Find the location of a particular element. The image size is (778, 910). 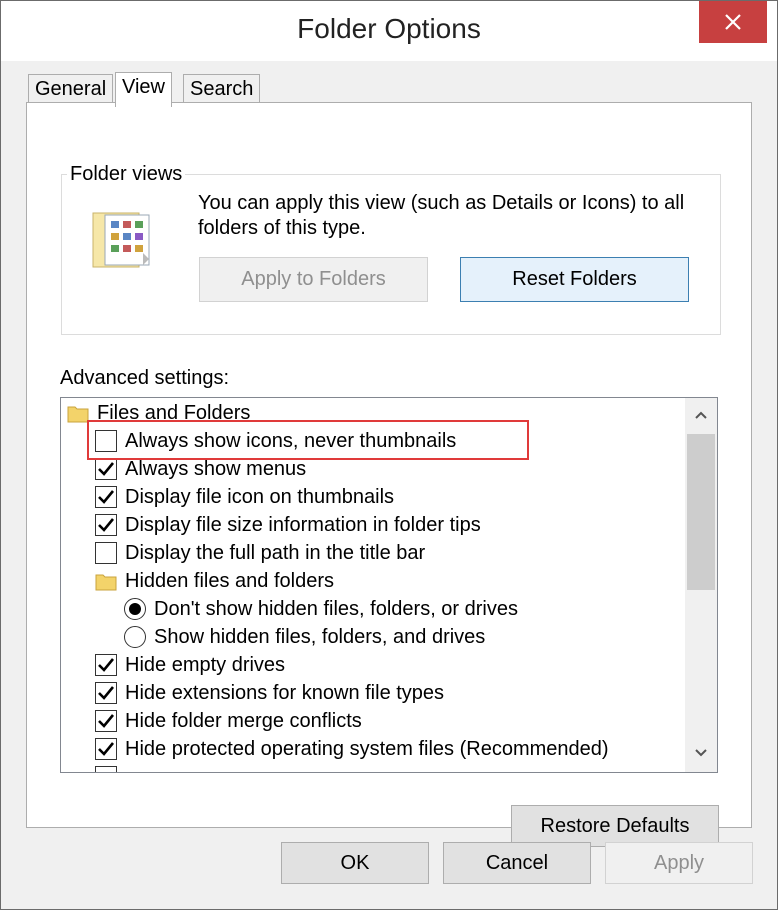

list-item: Display the full path in the title bar is located at coordinates (260, 553).